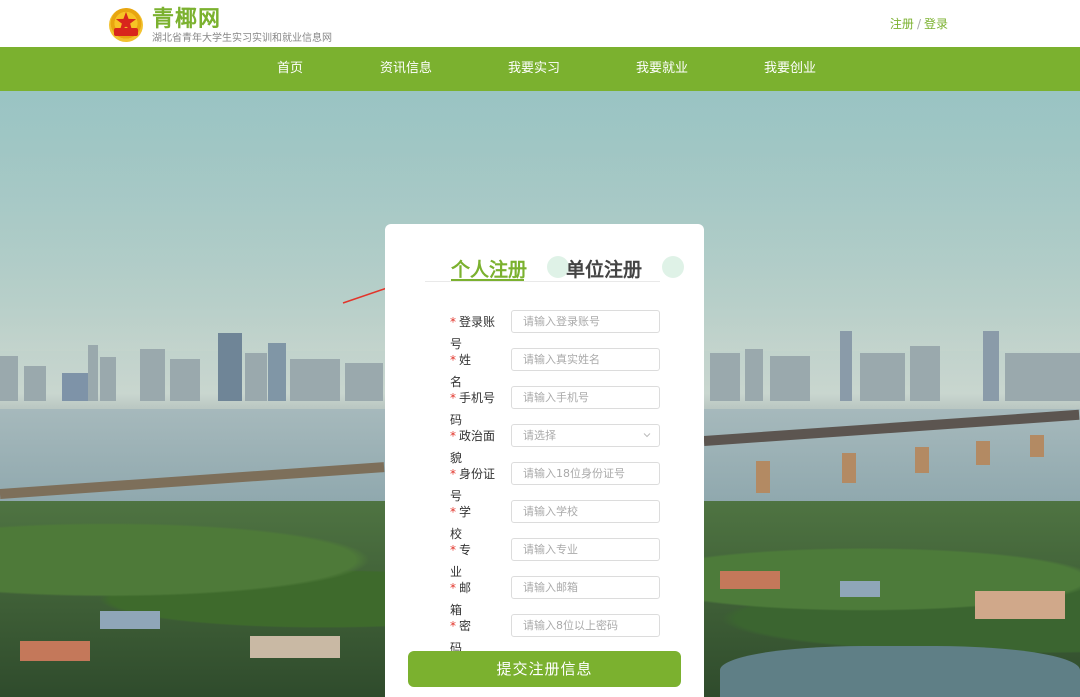 This screenshot has width=1080, height=697. What do you see at coordinates (473, 447) in the screenshot?
I see `label-political-status: * 政治面貌` at bounding box center [473, 447].